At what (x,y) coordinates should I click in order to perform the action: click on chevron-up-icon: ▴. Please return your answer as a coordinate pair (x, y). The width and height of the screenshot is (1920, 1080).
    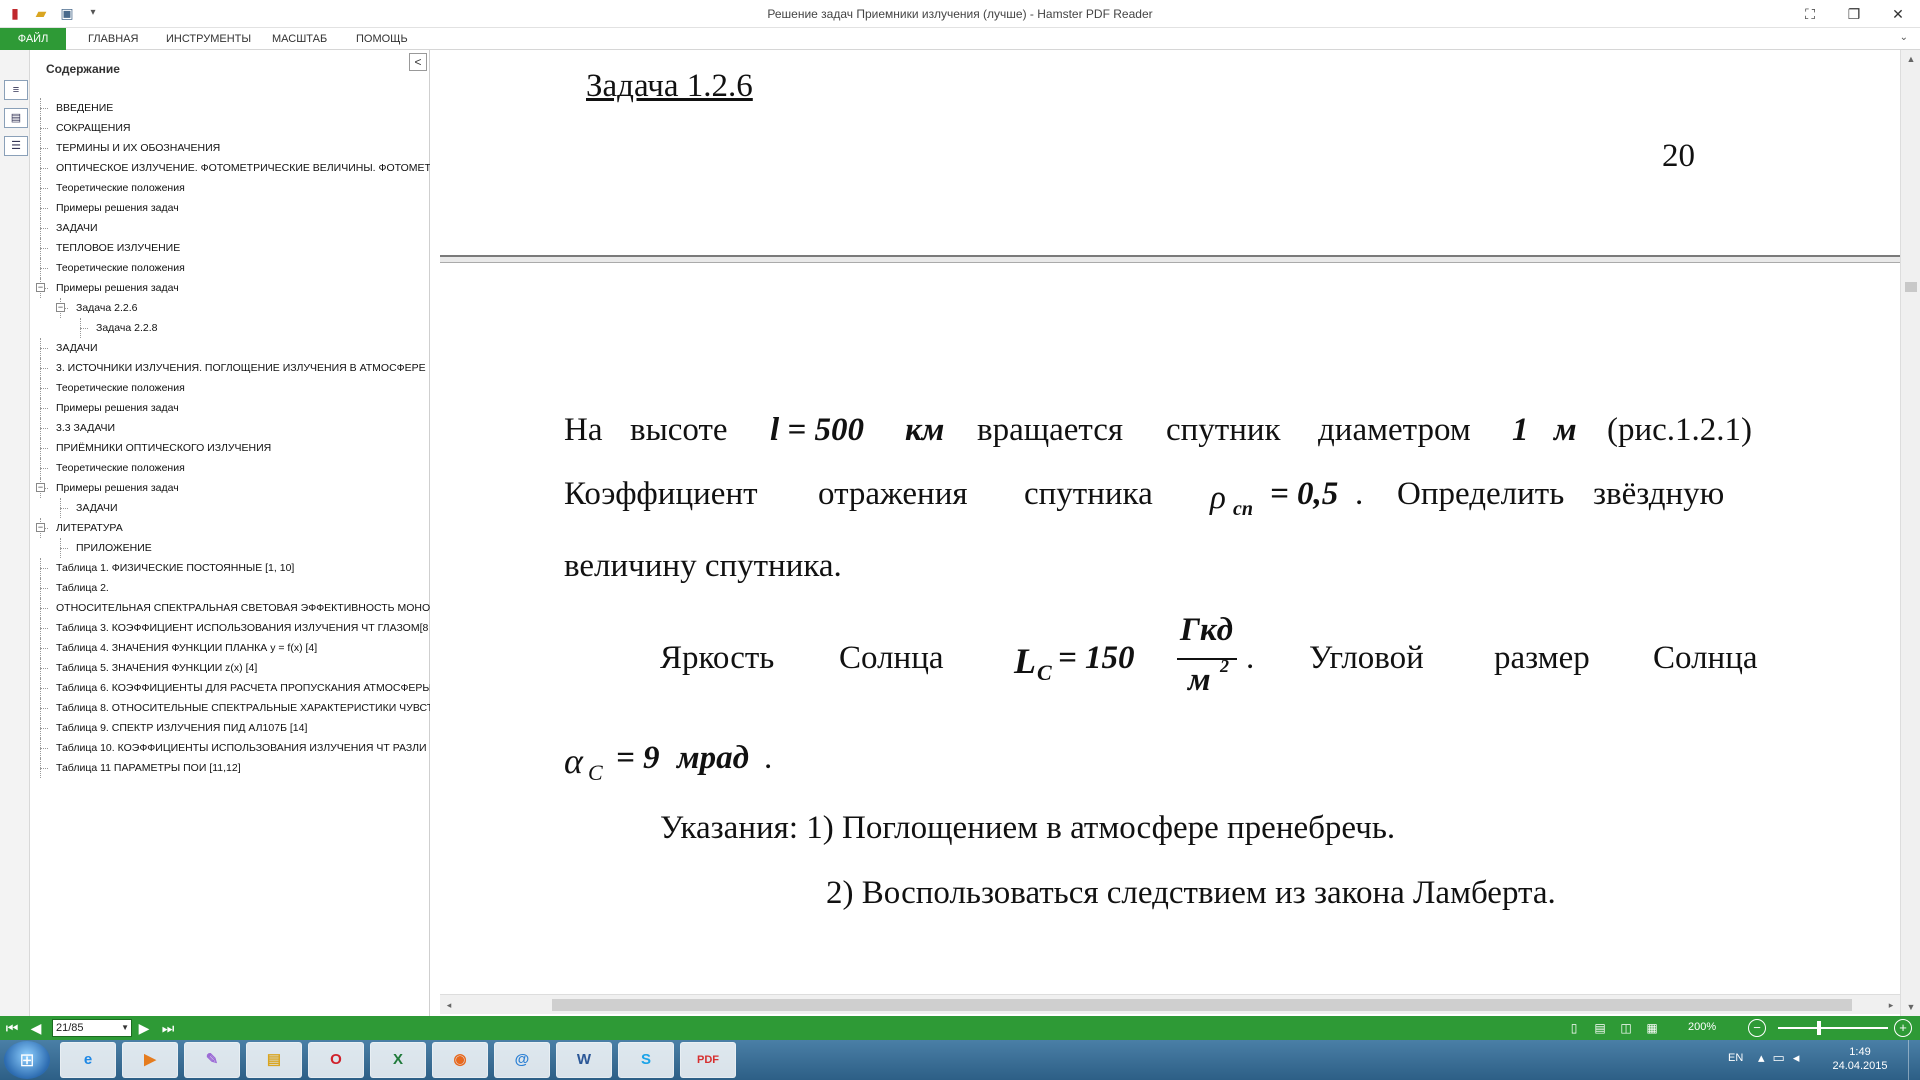
    Looking at the image, I should click on (1765, 1057).